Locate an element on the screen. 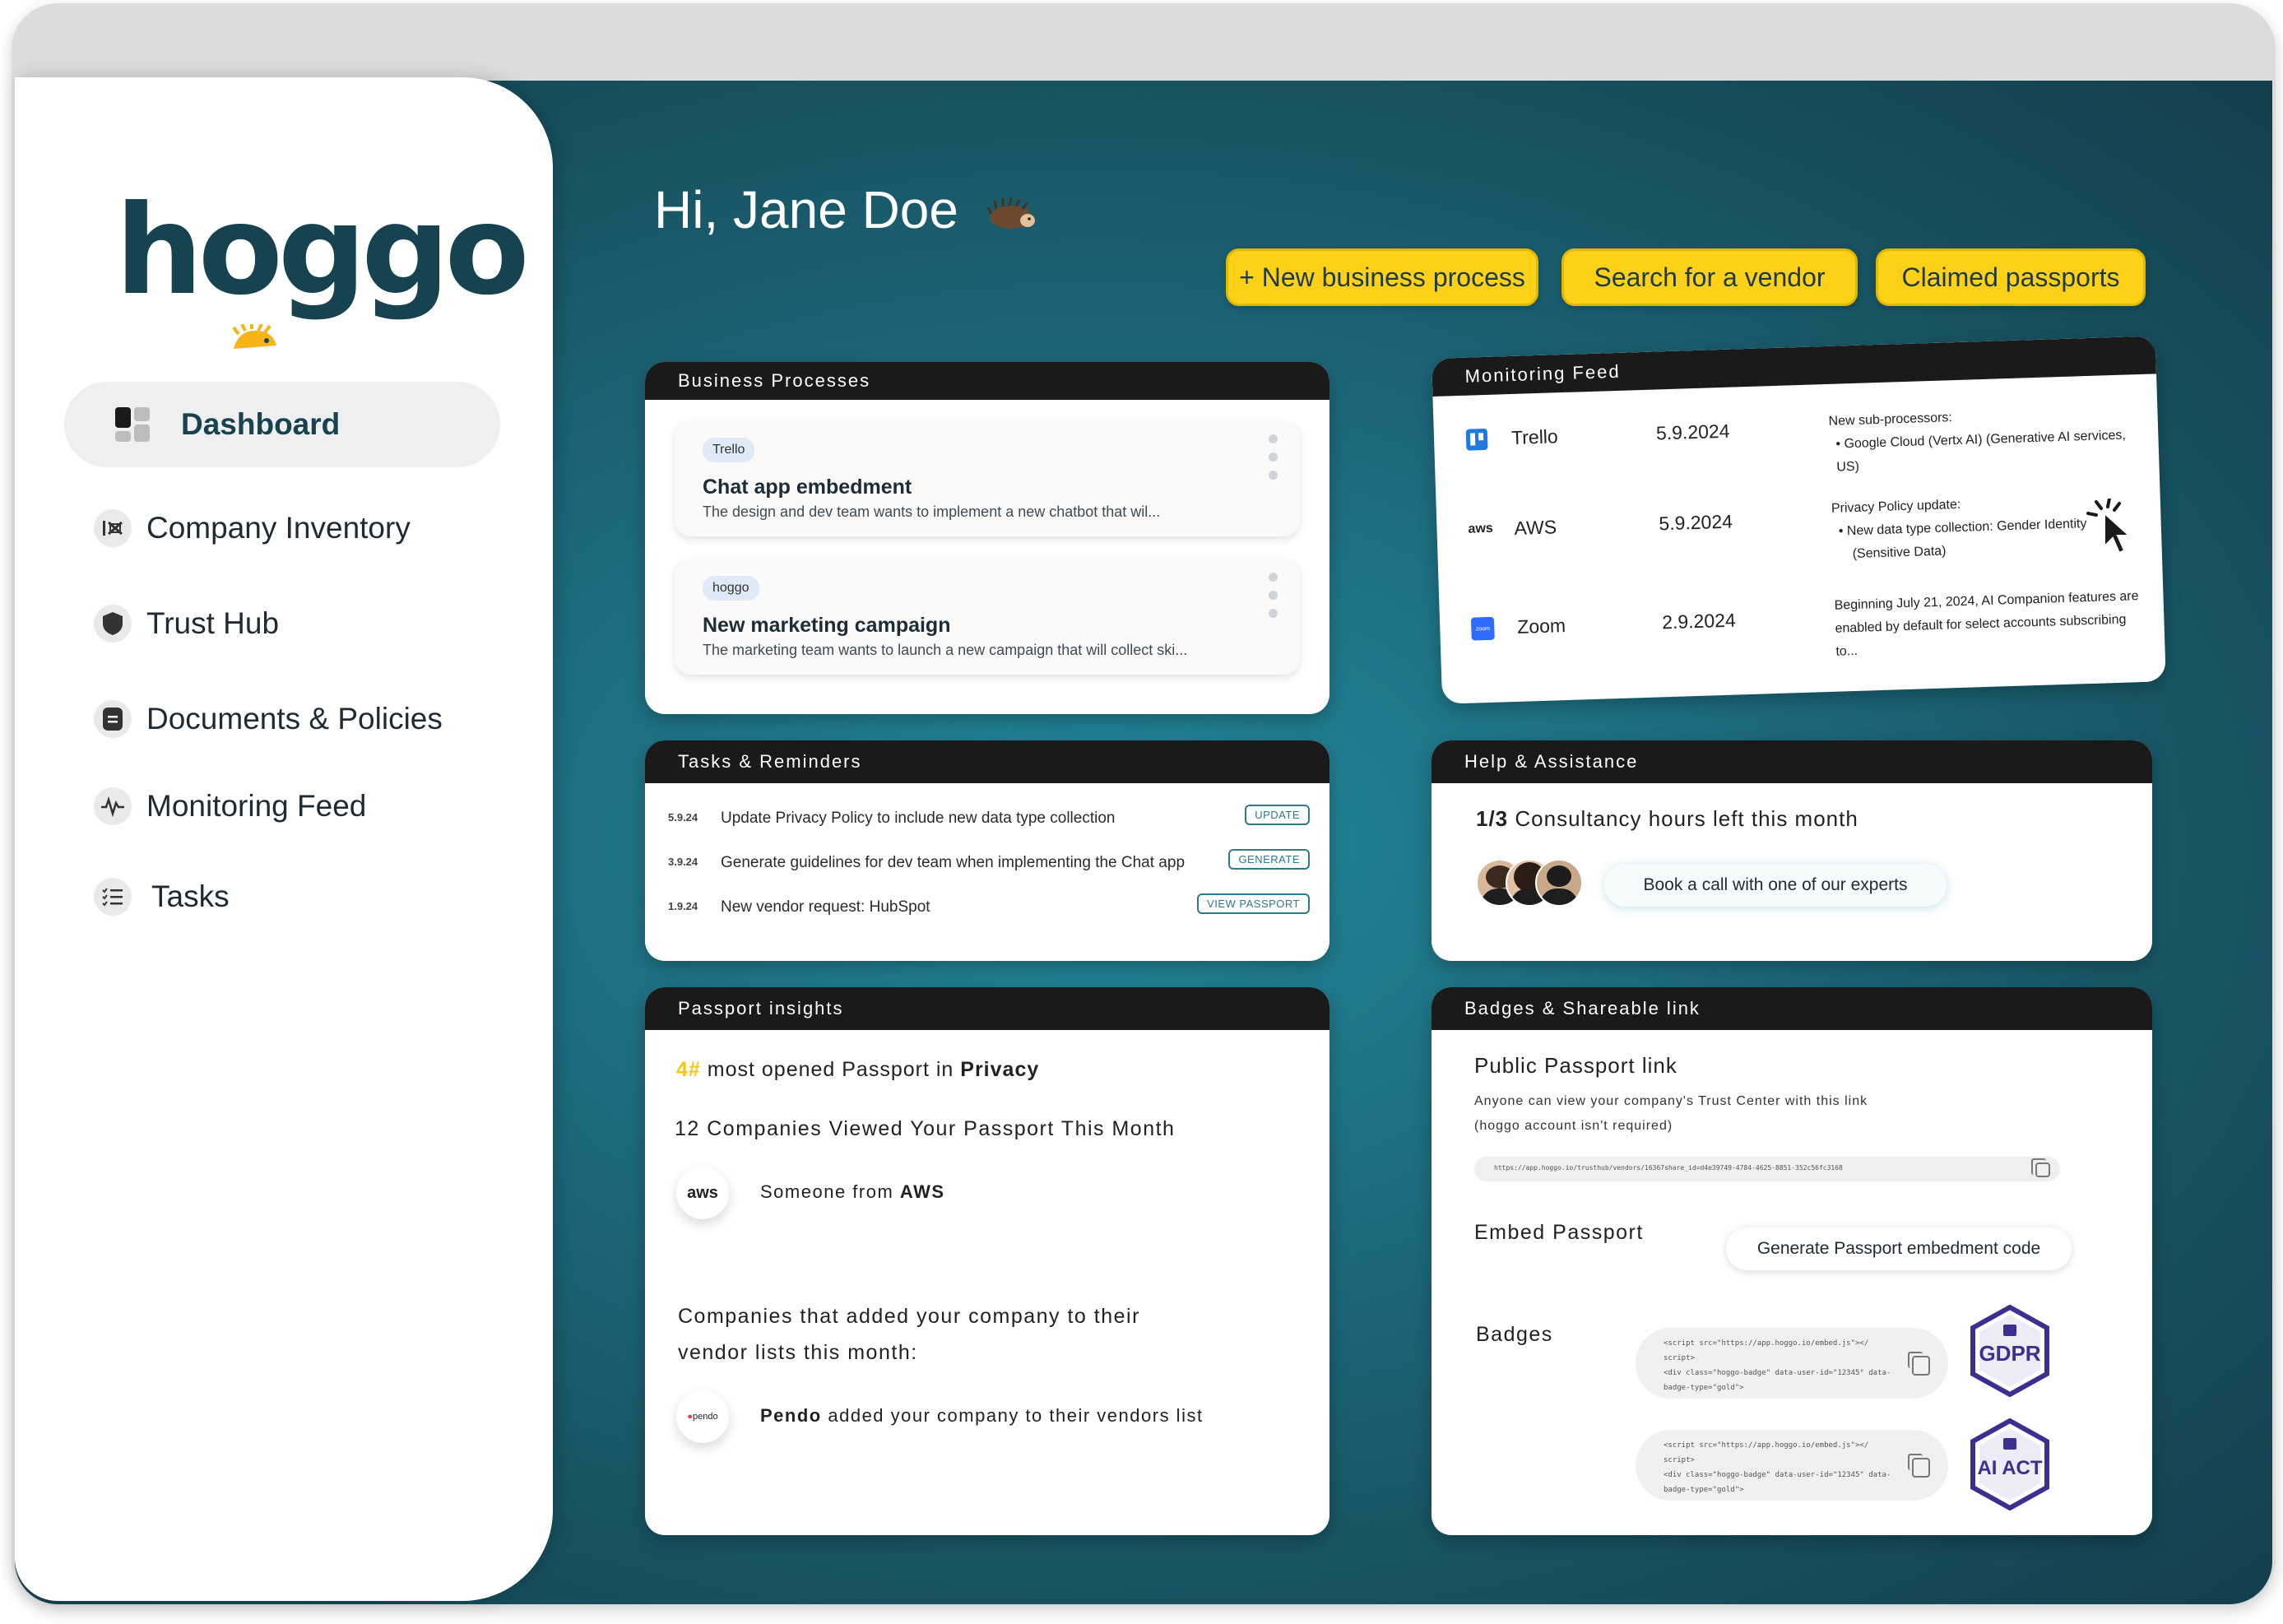 Image resolution: width=2283 pixels, height=1624 pixels. hoggo-logo: hoggo is located at coordinates (322, 250).